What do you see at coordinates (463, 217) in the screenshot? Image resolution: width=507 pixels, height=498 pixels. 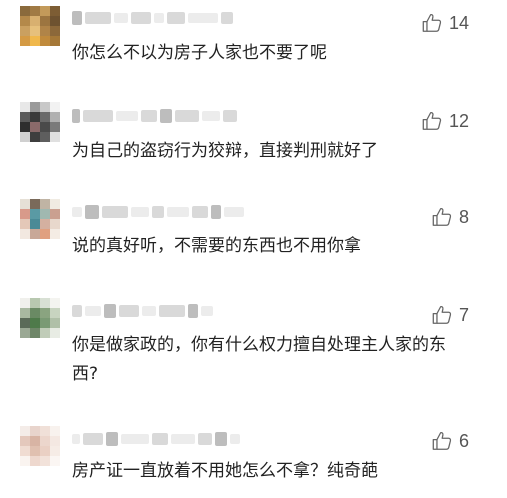 I see `like-count: 8` at bounding box center [463, 217].